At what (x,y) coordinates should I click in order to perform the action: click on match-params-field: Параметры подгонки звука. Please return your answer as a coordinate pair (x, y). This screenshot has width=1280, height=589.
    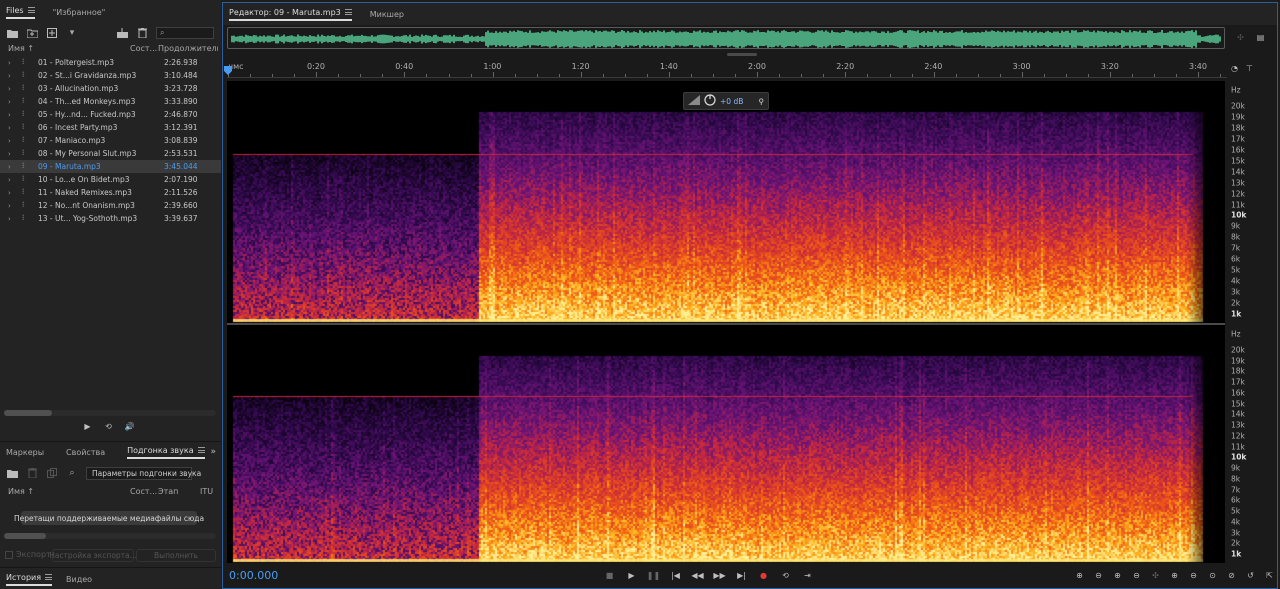
    Looking at the image, I should click on (143, 473).